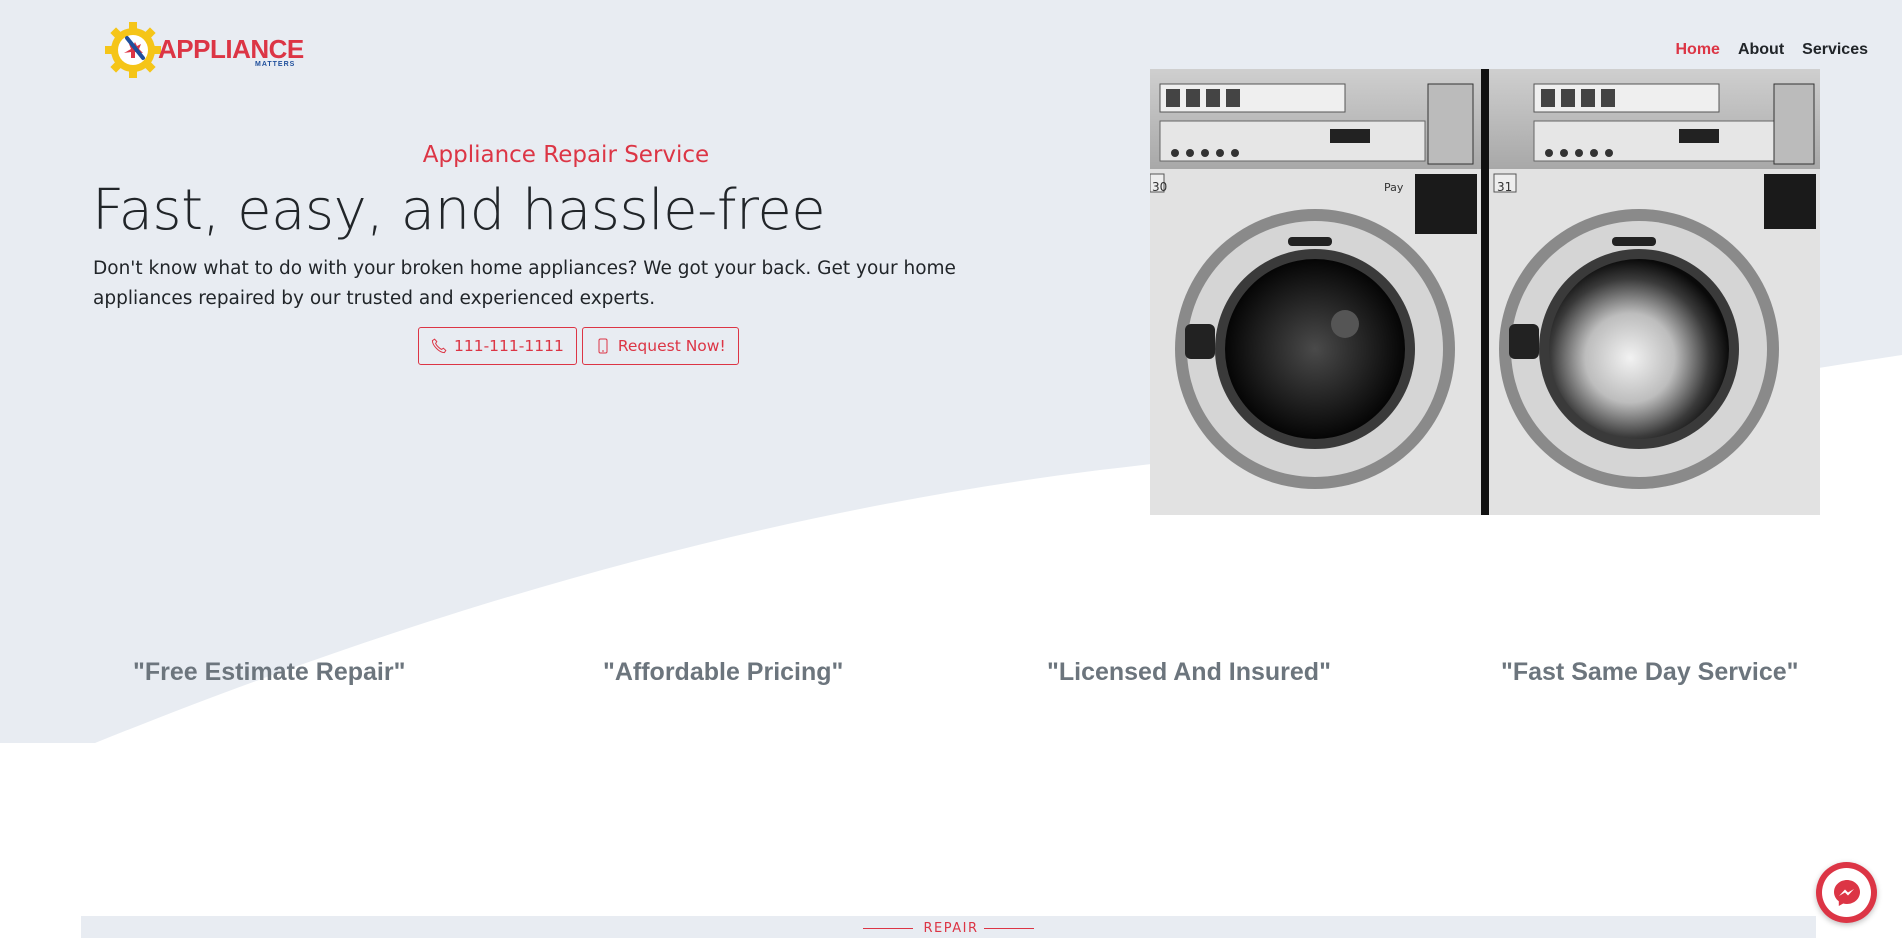 The width and height of the screenshot is (1902, 938). Describe the element at coordinates (1761, 50) in the screenshot. I see `nav-about: About` at that location.